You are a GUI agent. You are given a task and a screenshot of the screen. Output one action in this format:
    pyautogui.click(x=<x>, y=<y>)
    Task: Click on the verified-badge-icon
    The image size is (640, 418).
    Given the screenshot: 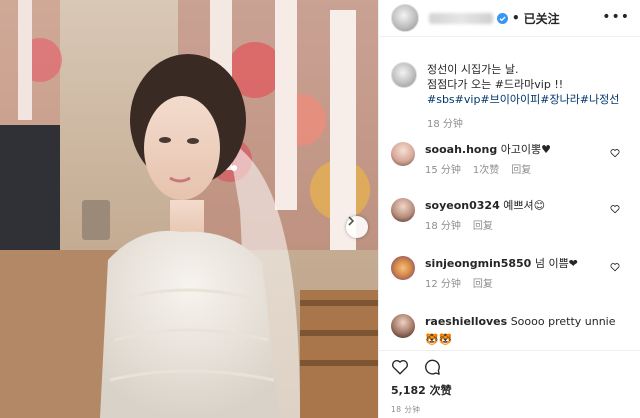 What is the action you would take?
    pyautogui.click(x=502, y=18)
    